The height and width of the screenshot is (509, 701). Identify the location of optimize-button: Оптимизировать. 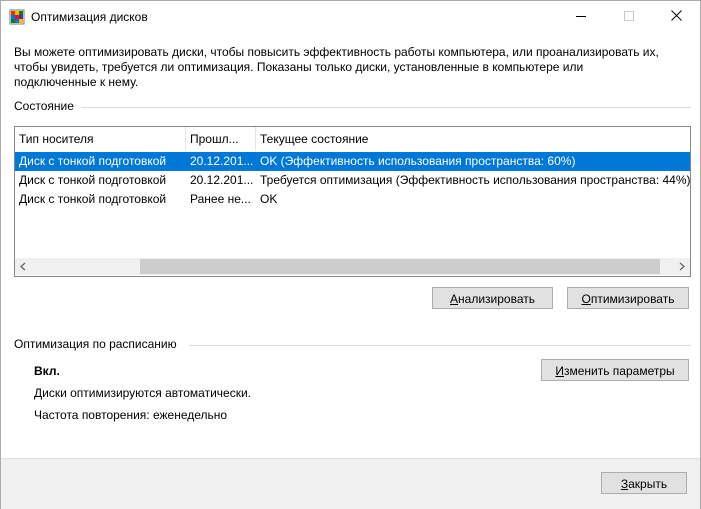
(628, 298).